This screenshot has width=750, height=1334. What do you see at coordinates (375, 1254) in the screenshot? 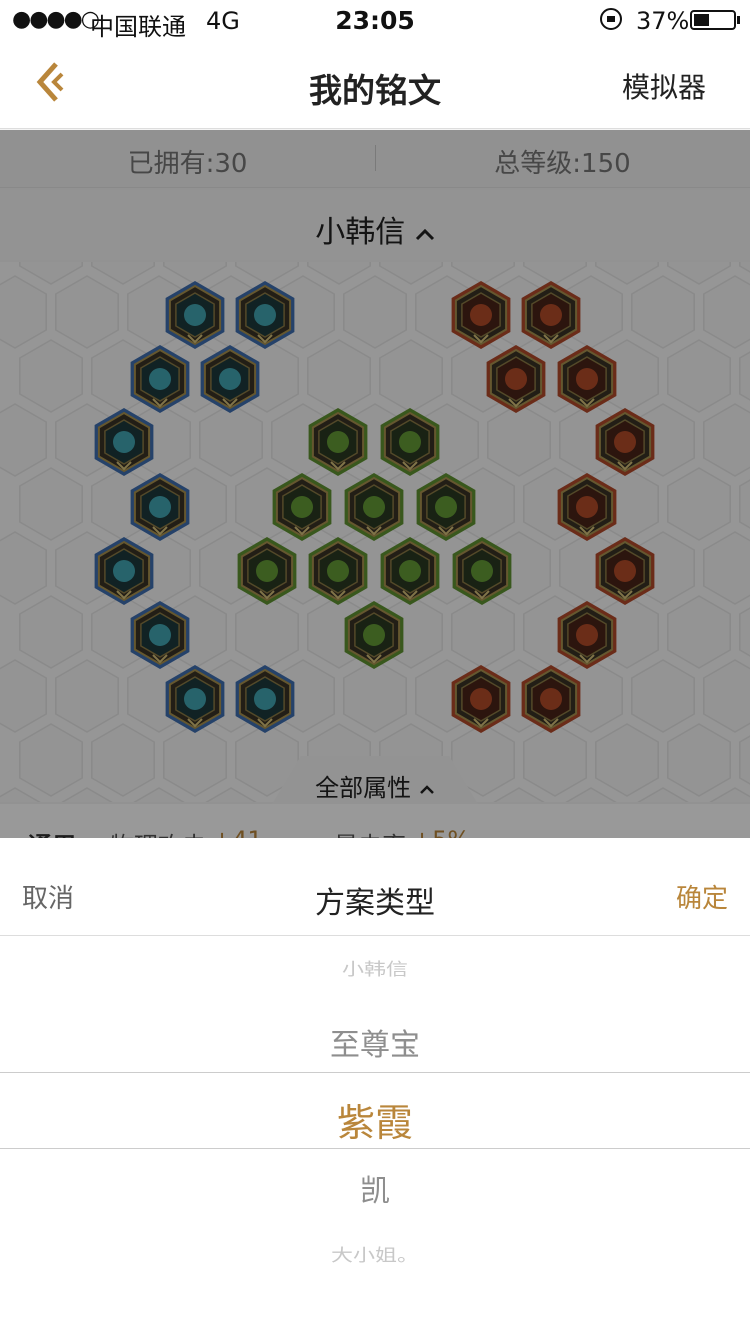
I see `picker-option: 大小姐。` at bounding box center [375, 1254].